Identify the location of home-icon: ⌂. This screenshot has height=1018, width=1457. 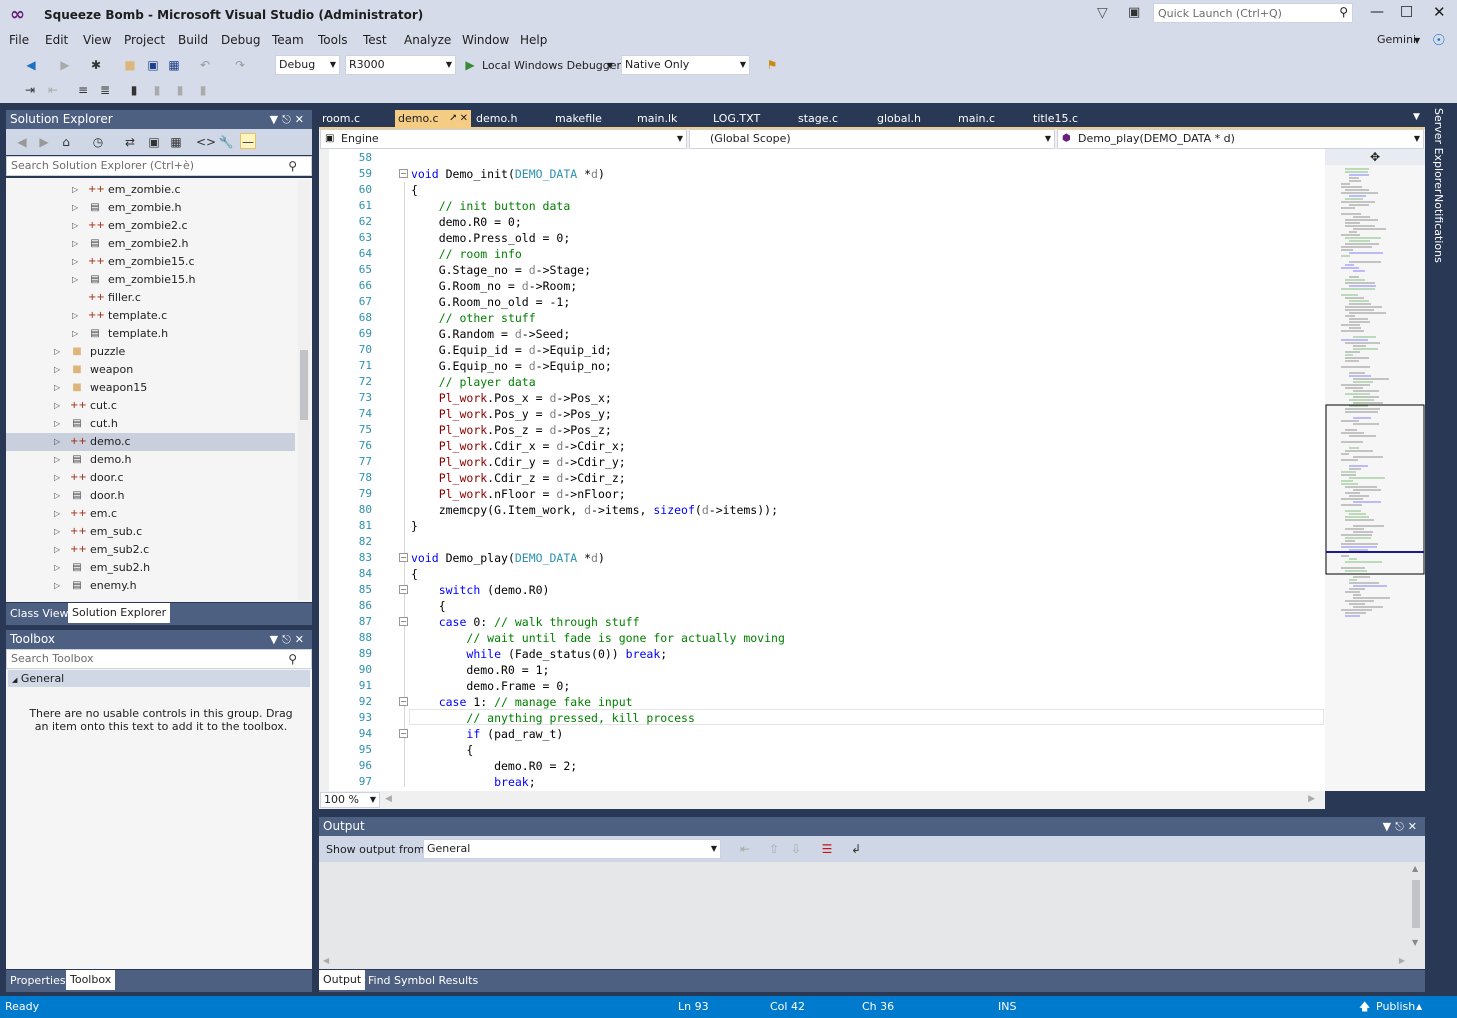
(66, 142).